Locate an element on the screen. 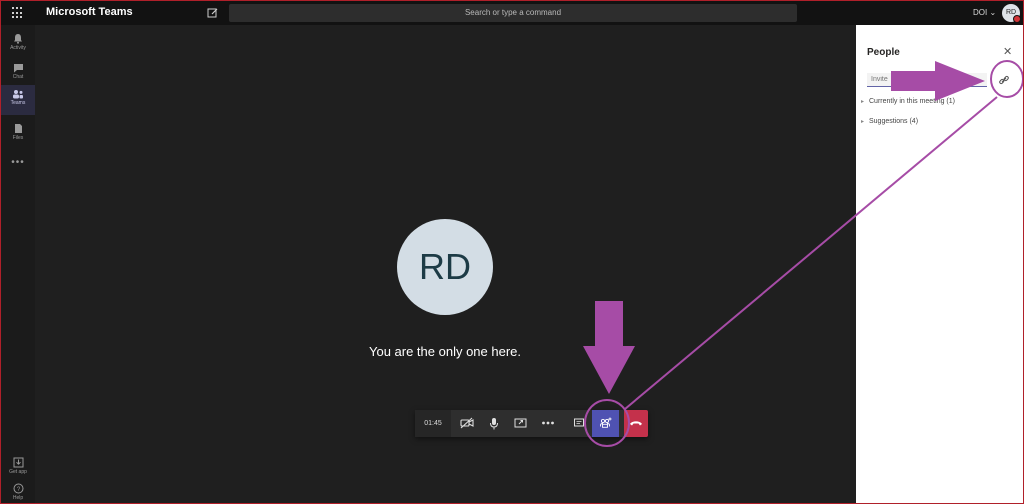  close-icon: ✕ is located at coordinates (1007, 51).